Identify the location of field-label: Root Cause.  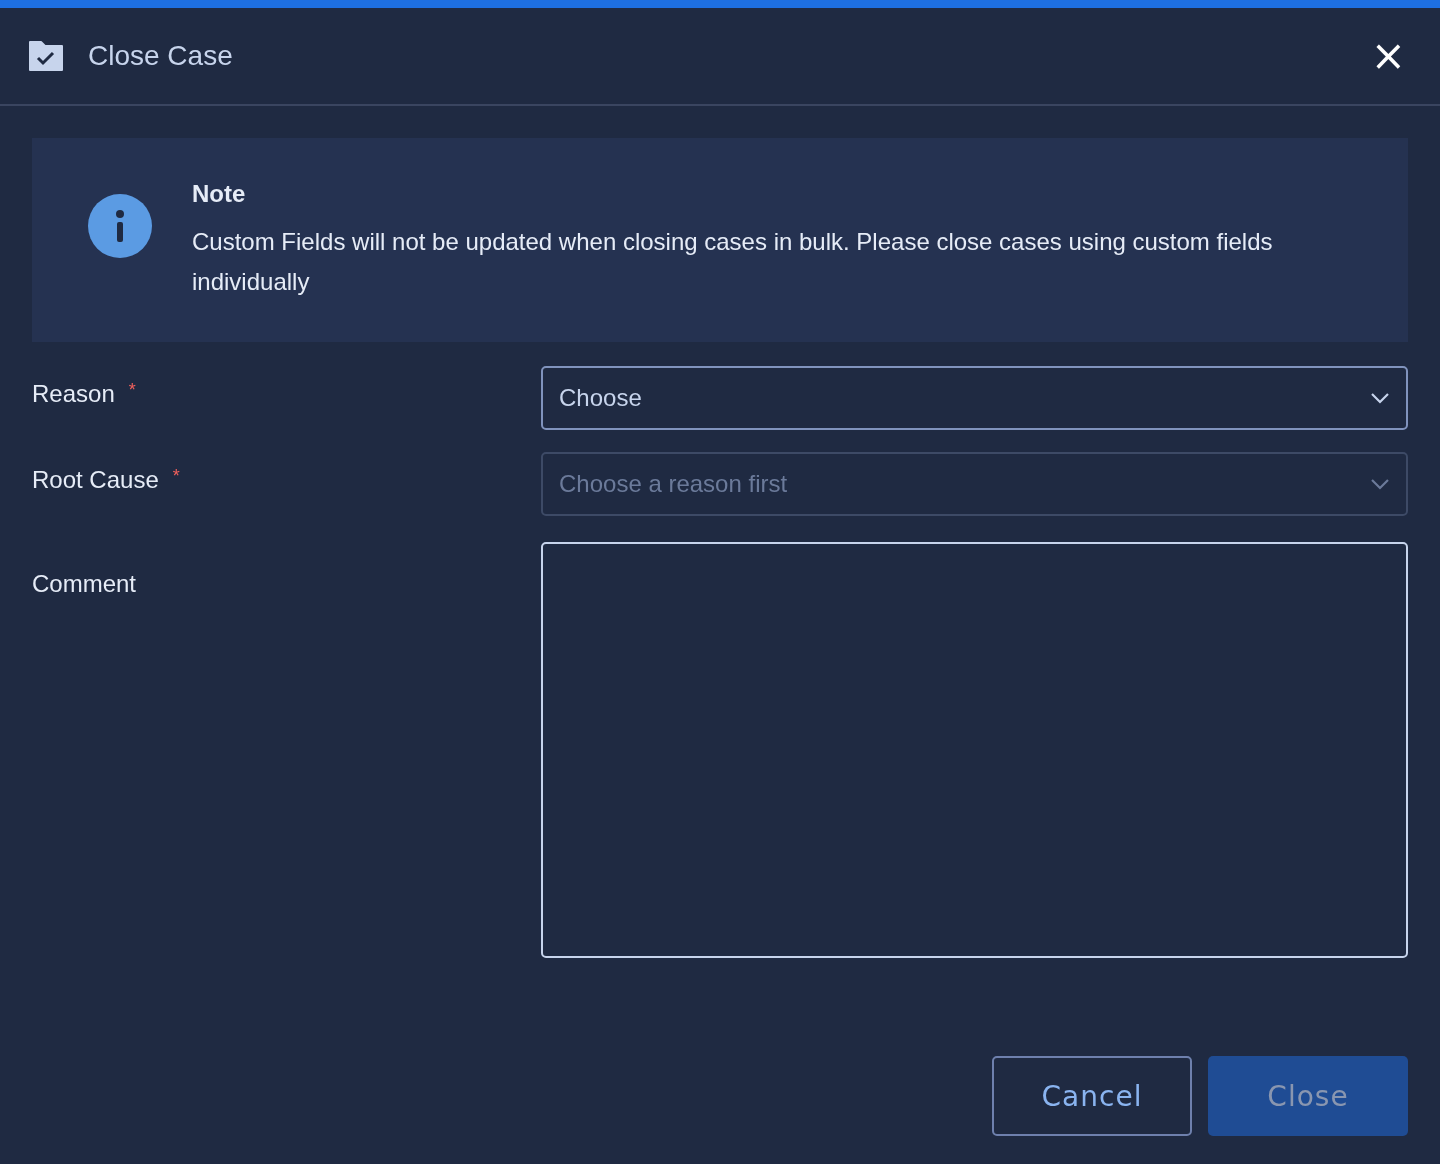
(95, 480).